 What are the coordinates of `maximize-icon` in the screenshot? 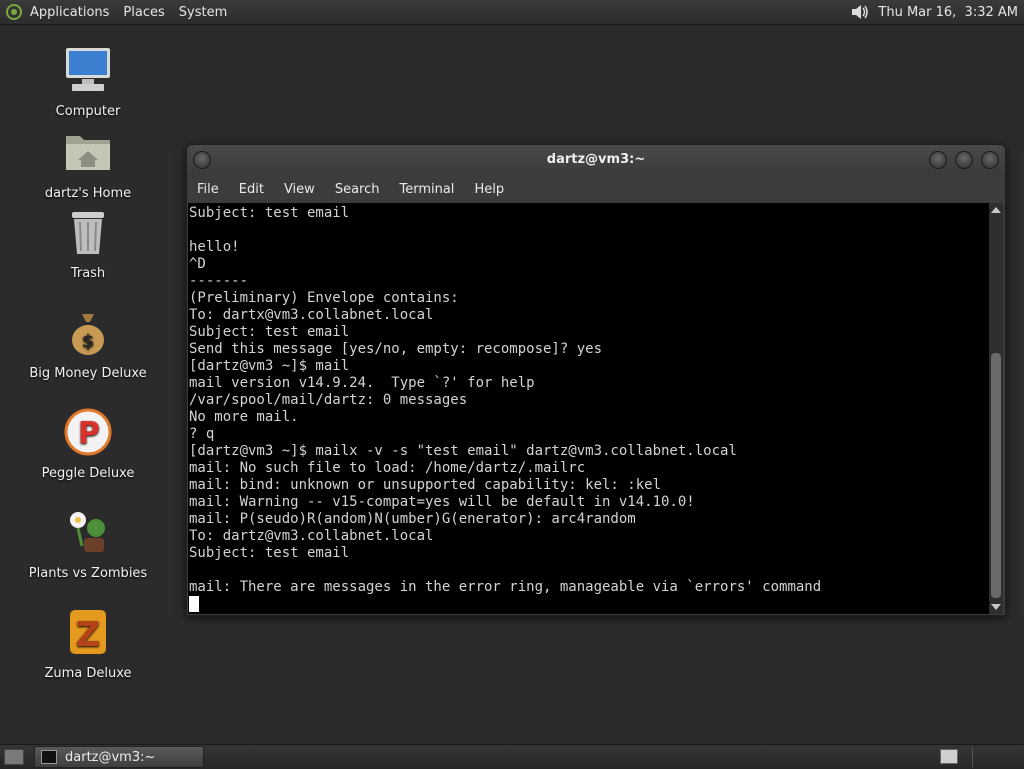 It's located at (964, 160).